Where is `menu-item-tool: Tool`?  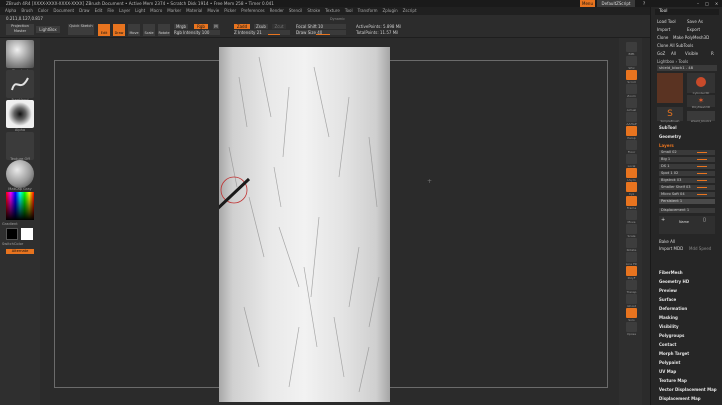
menu-item-tool: Tool is located at coordinates (349, 11).